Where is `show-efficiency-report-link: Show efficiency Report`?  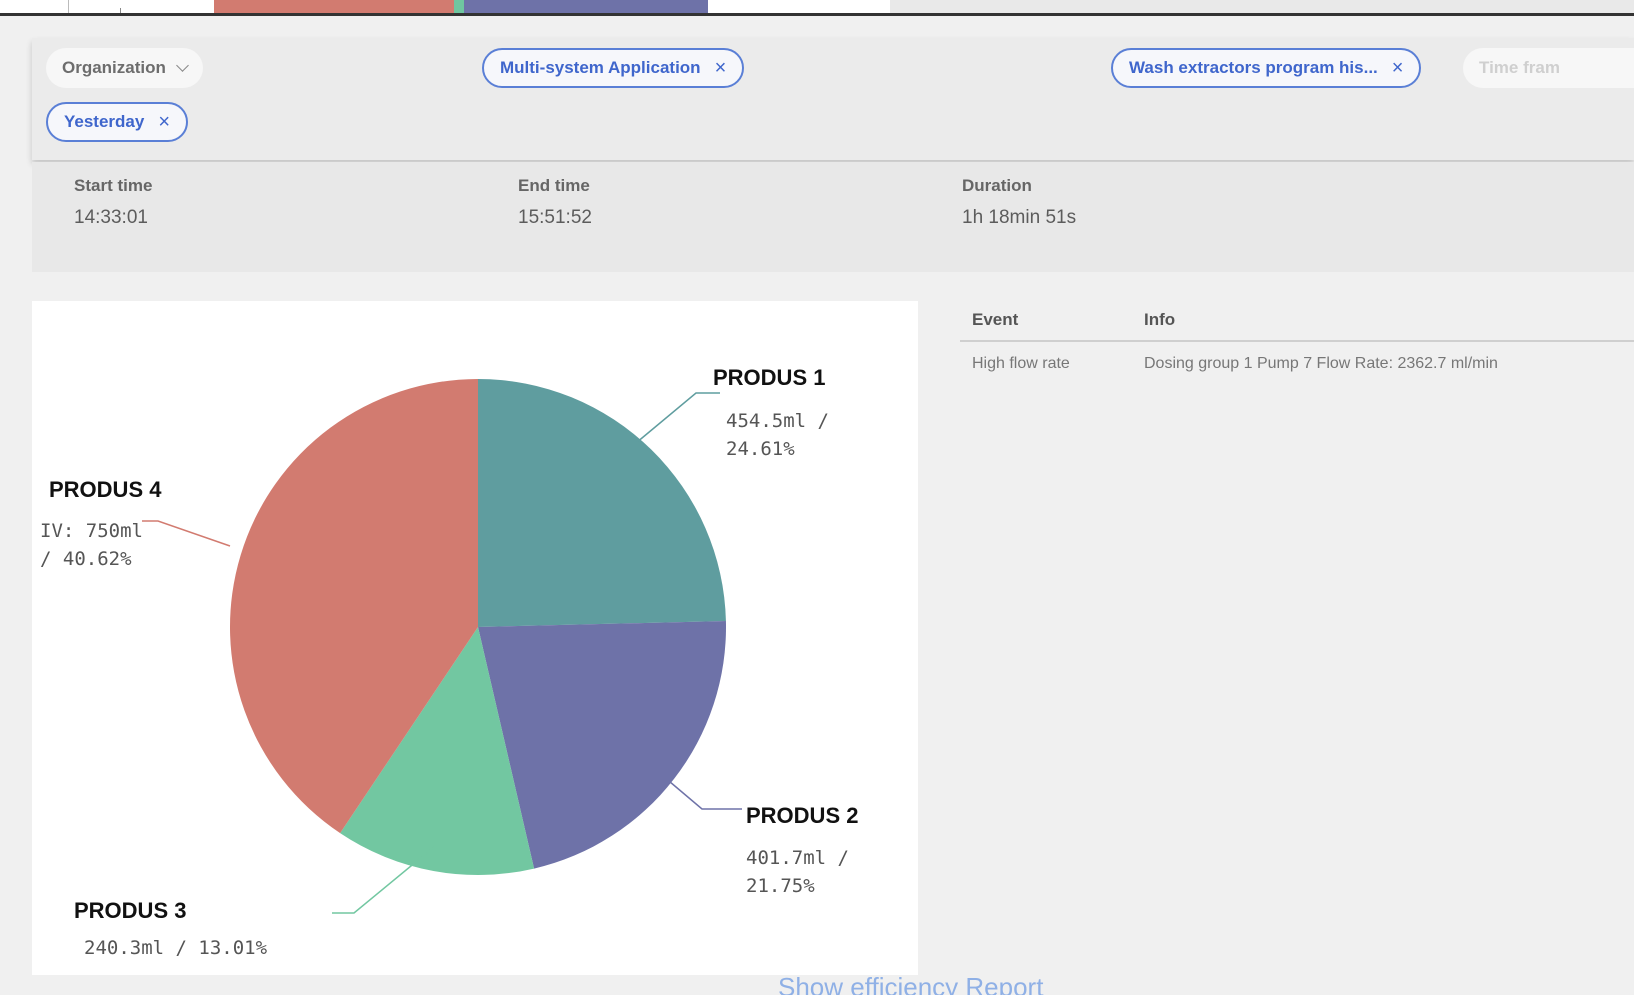
show-efficiency-report-link: Show efficiency Report is located at coordinates (910, 983).